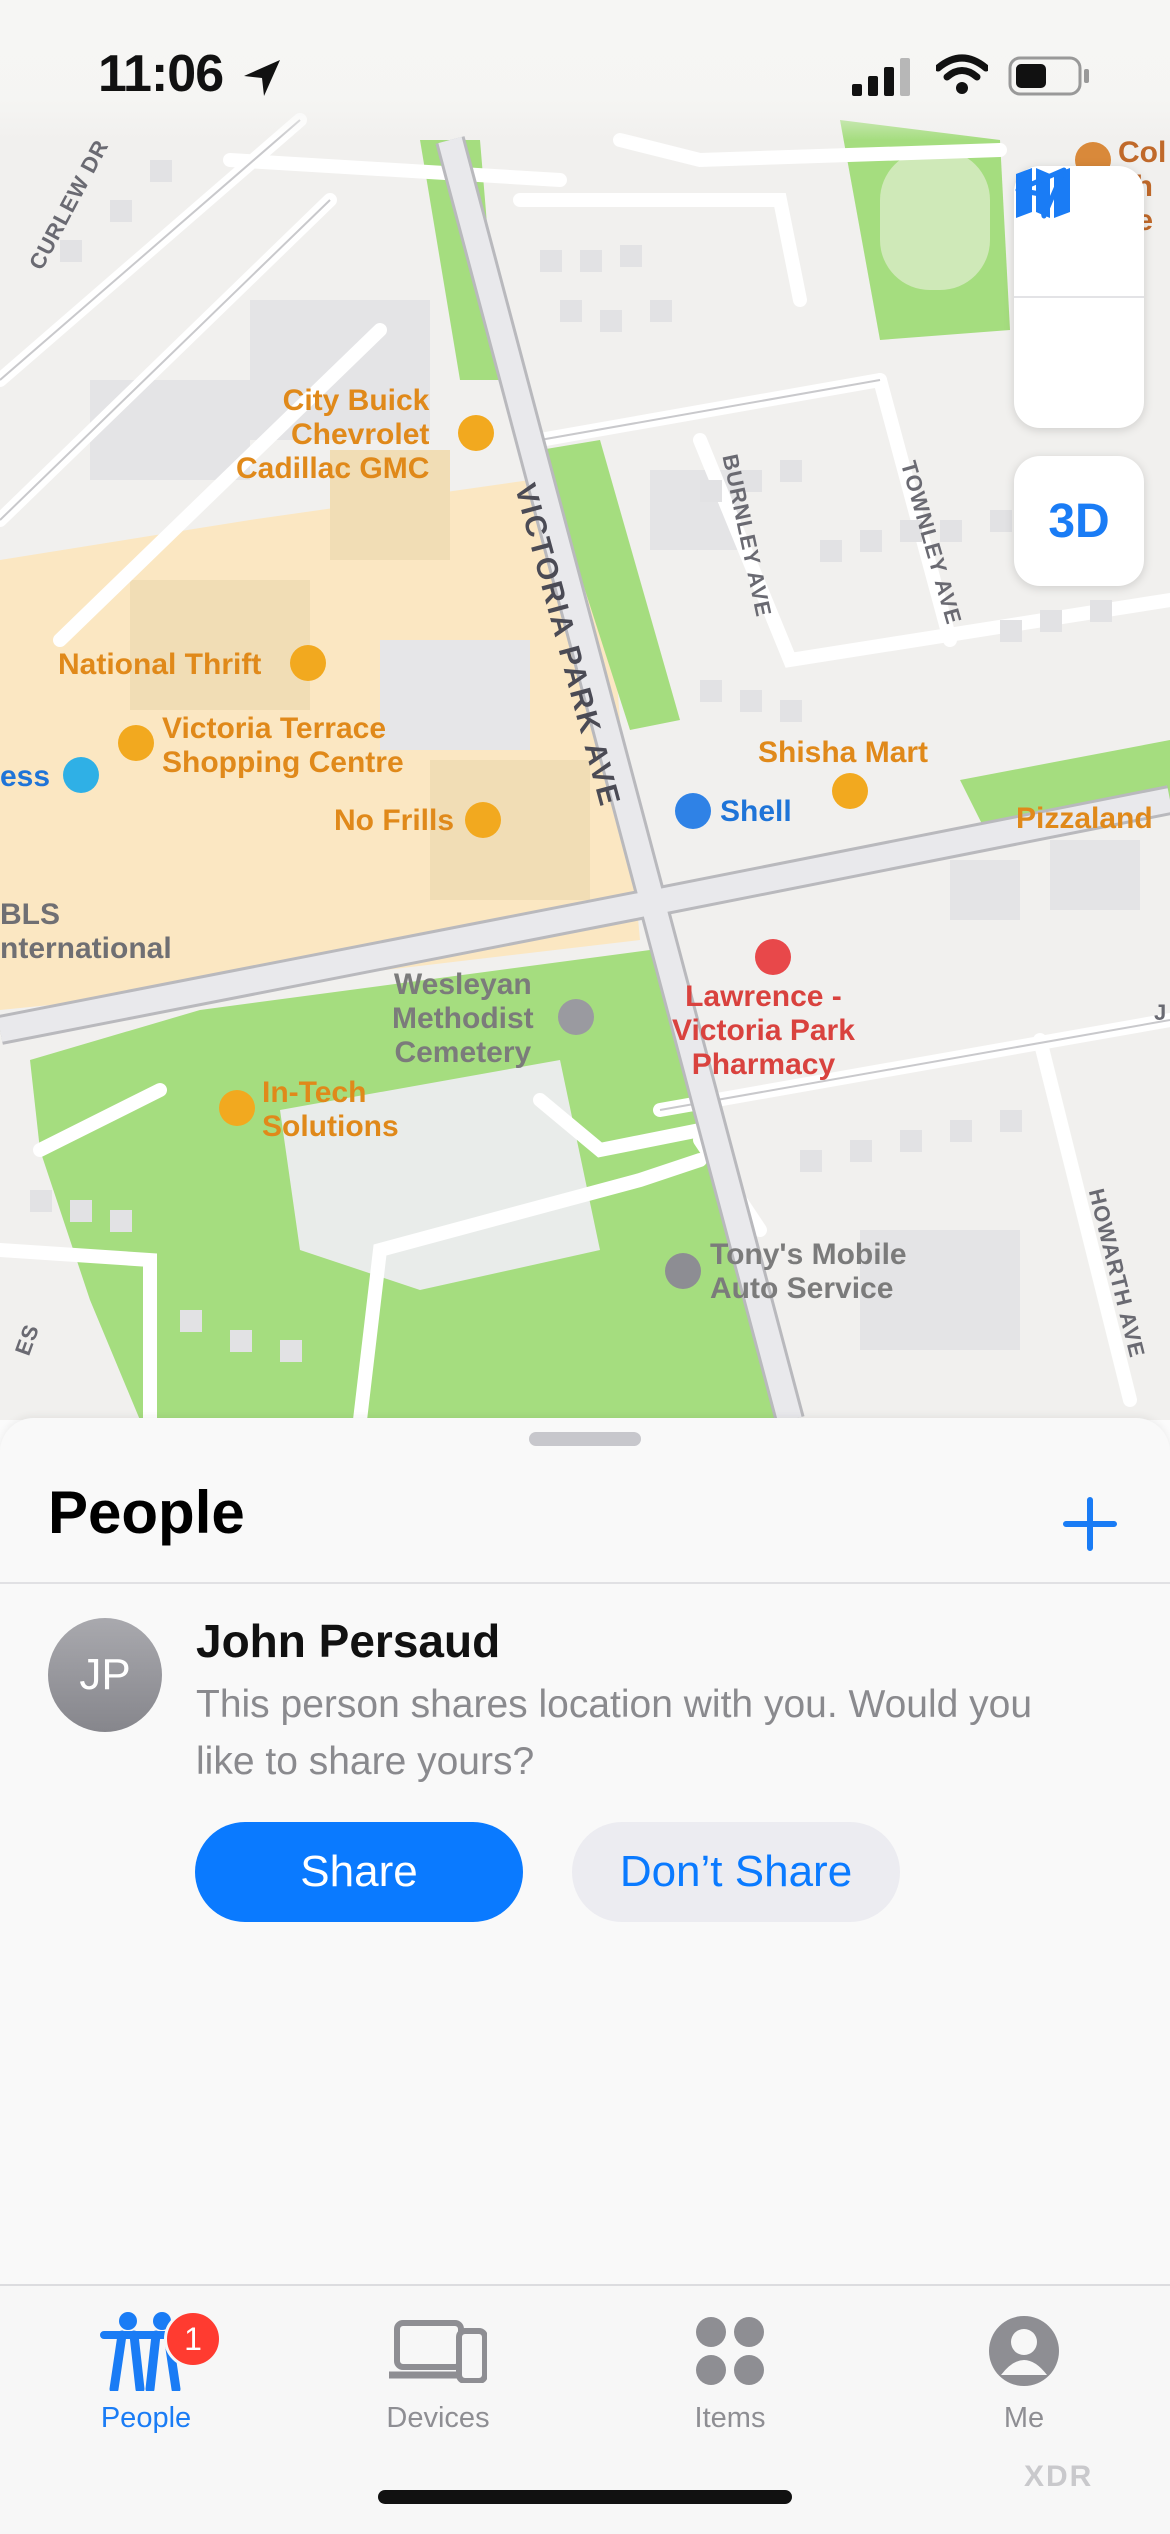 This screenshot has height=2534, width=1170. Describe the element at coordinates (438, 2418) in the screenshot. I see `tab-devices-label: Devices` at that location.